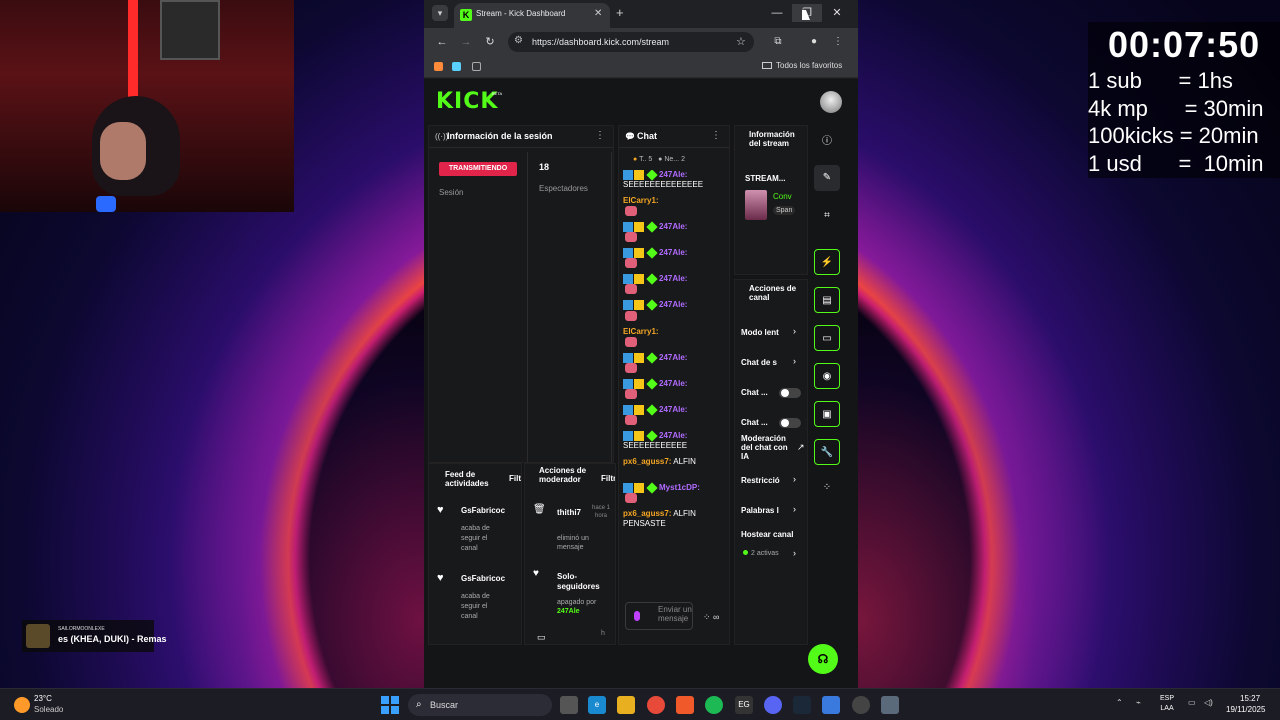 This screenshot has width=1280, height=720. I want to click on apps-grid-icon, so click(476, 66).